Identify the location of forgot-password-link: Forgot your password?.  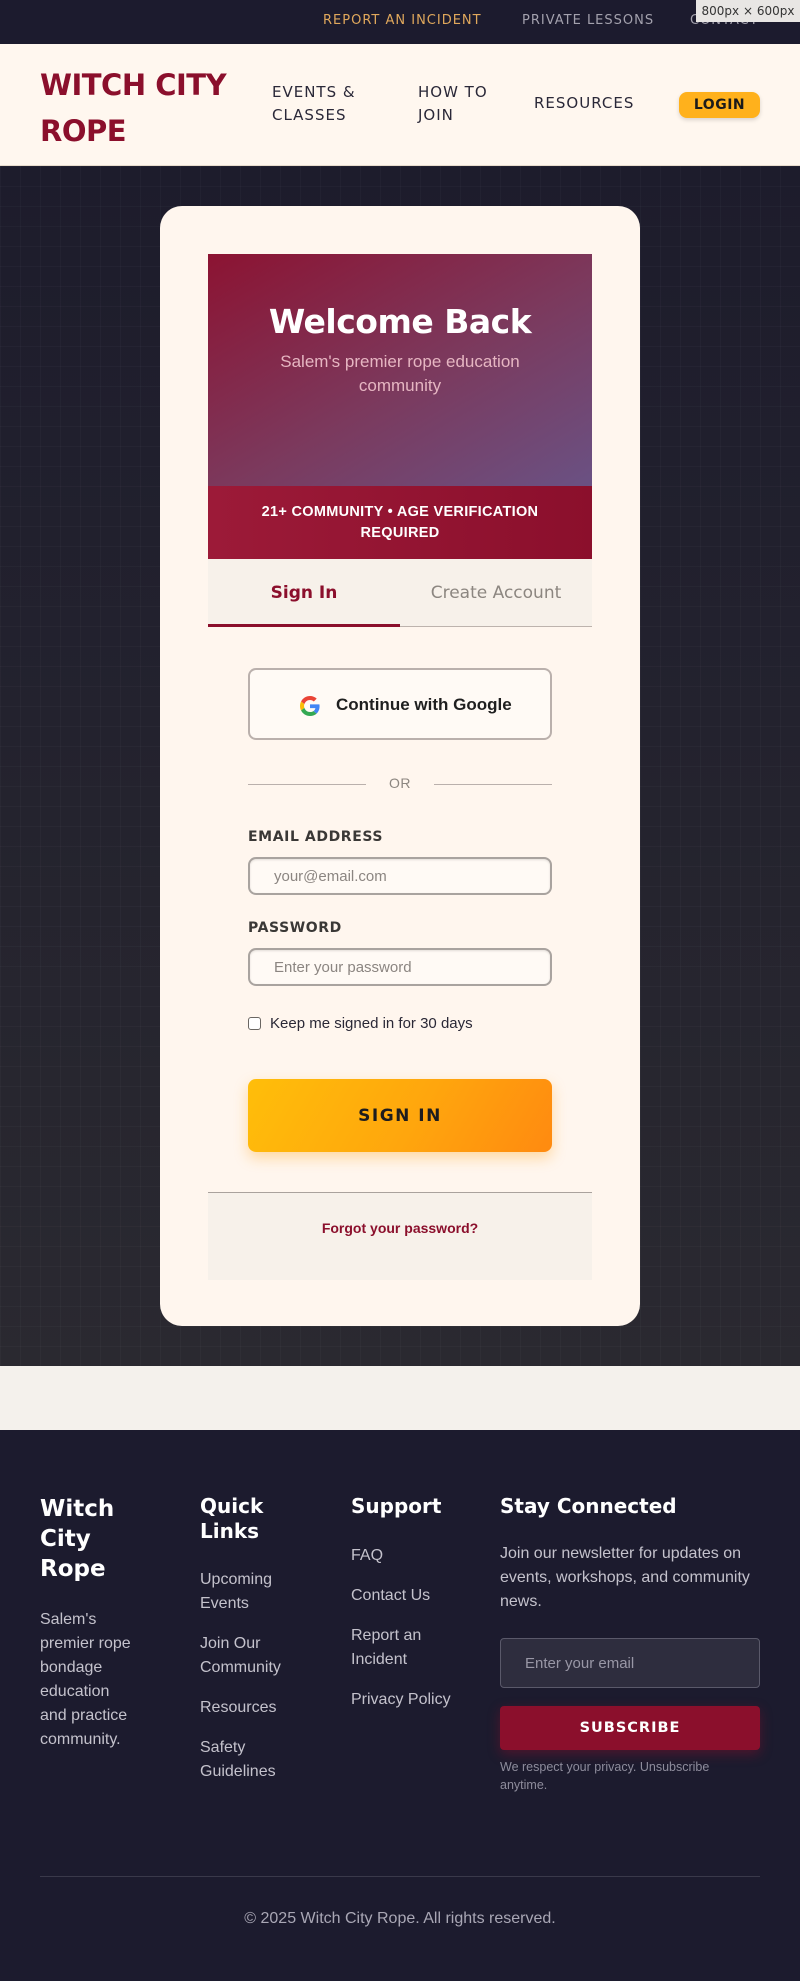
(400, 1228).